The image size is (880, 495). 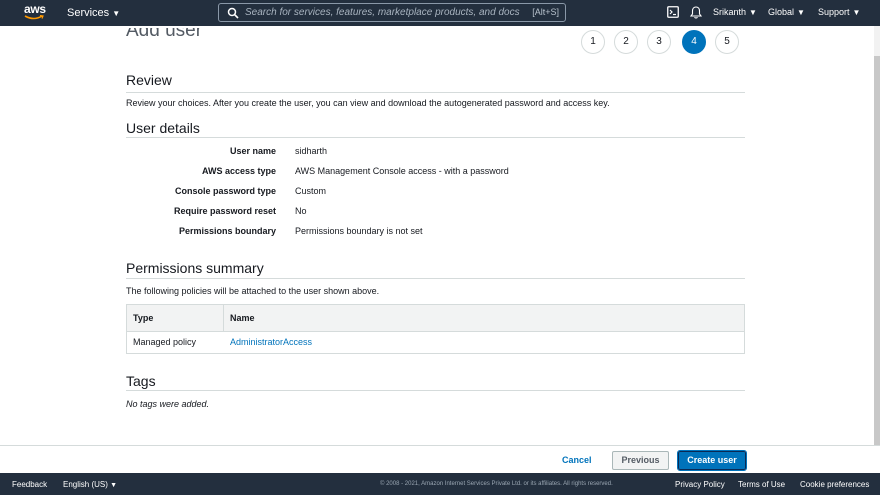 What do you see at coordinates (440, 459) in the screenshot?
I see `wizard-action-bar: Cancel Previous Create user` at bounding box center [440, 459].